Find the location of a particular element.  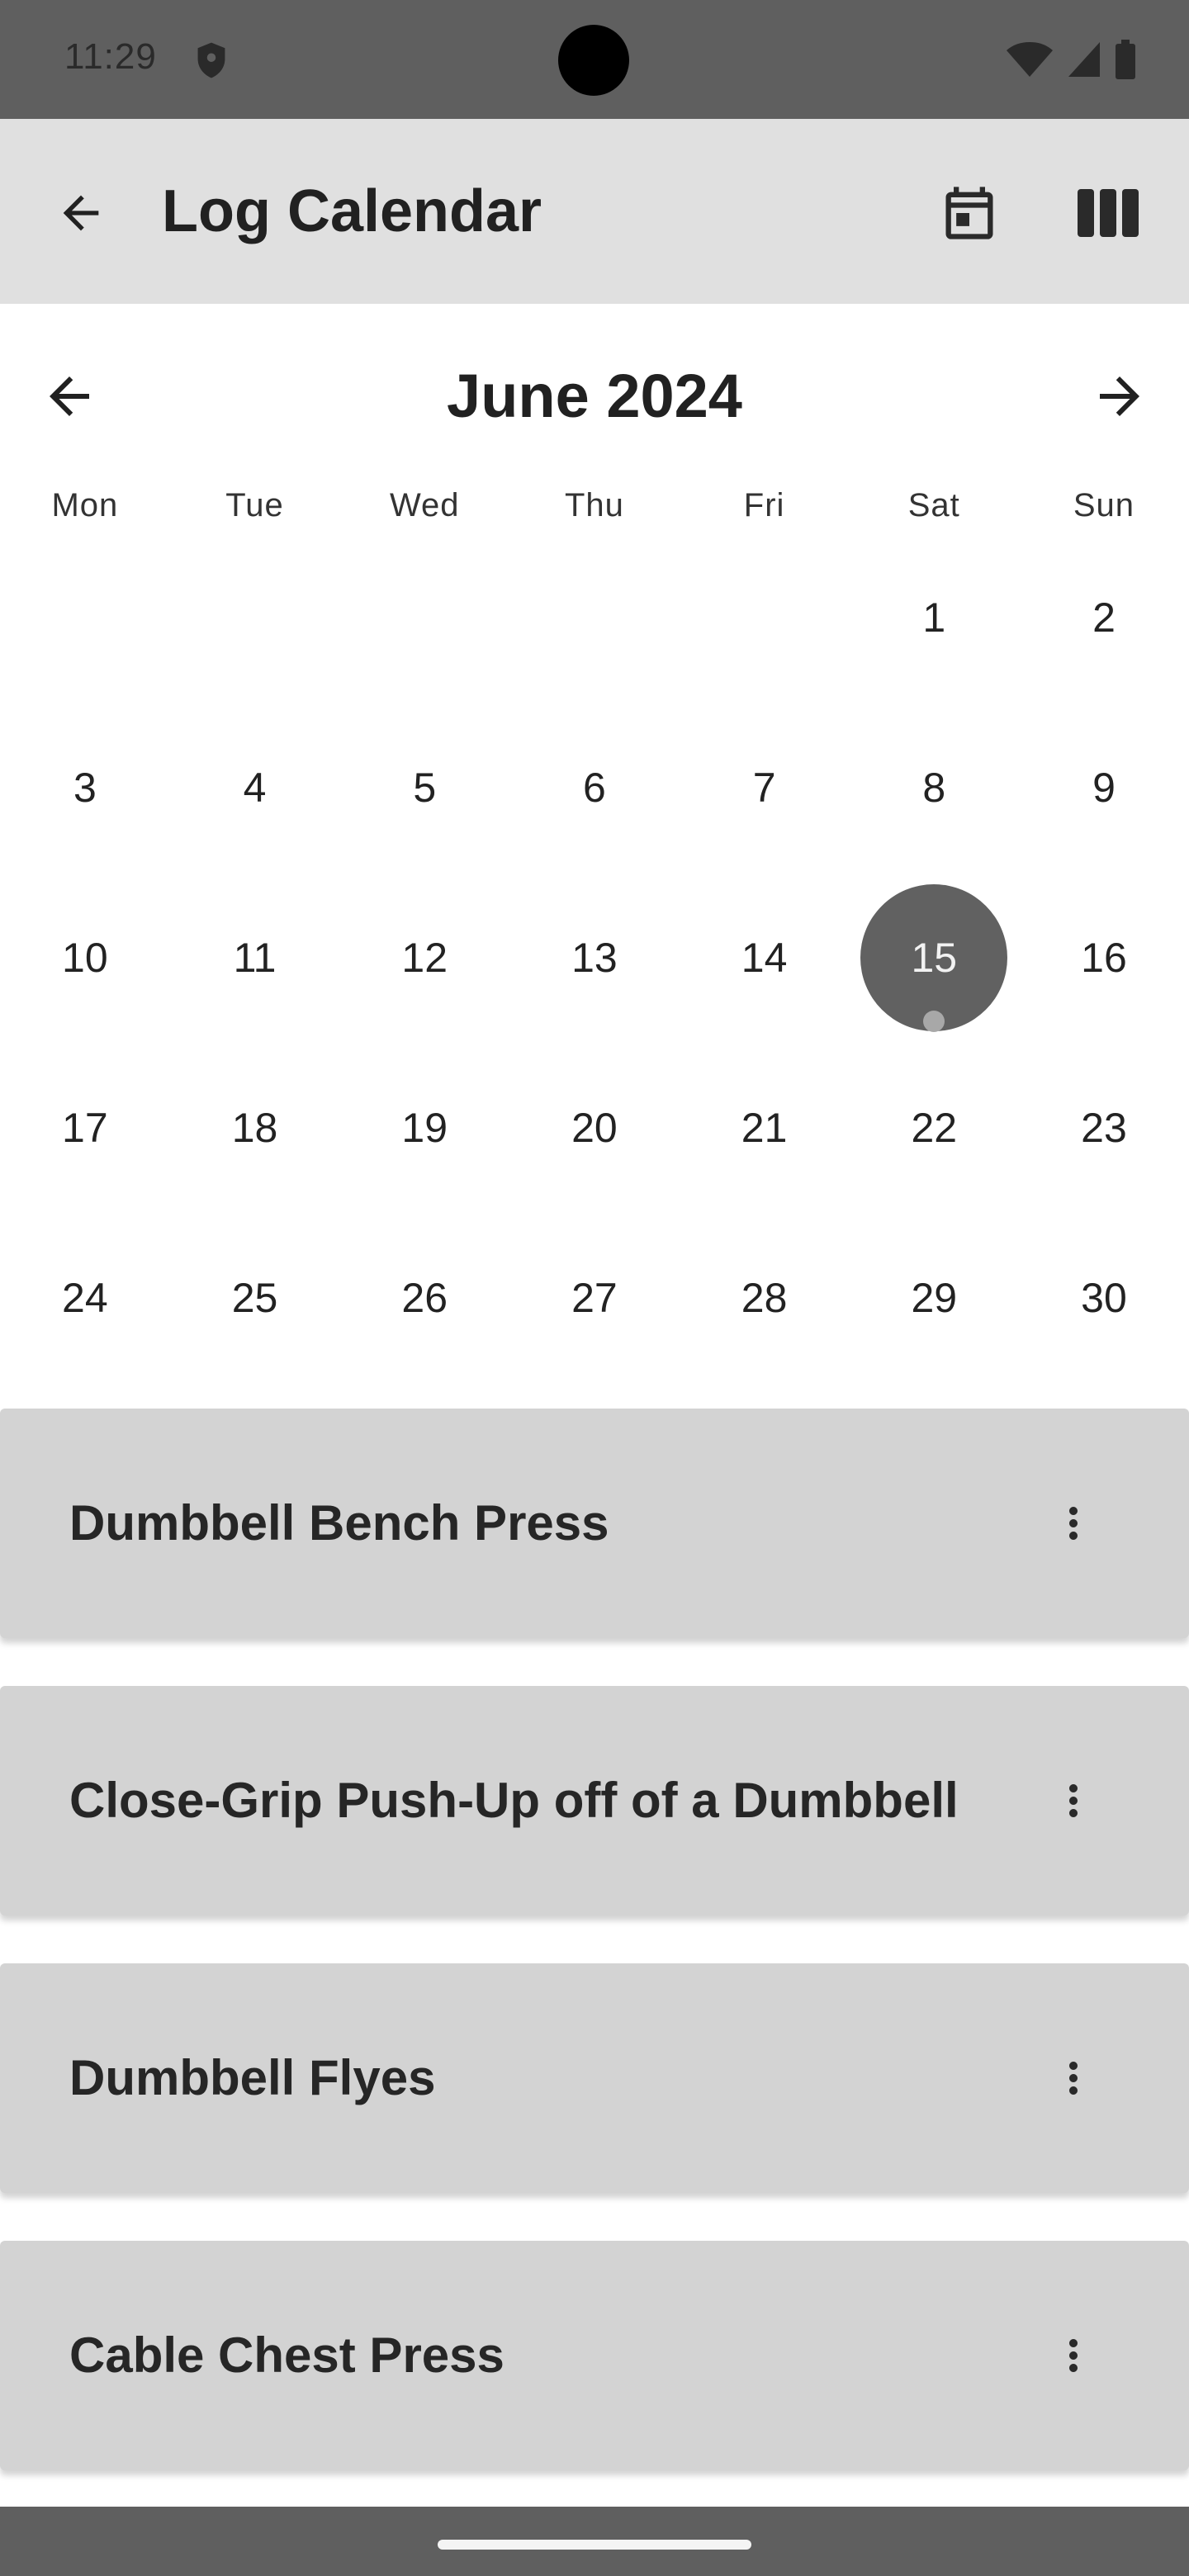

calendar-button is located at coordinates (969, 213).